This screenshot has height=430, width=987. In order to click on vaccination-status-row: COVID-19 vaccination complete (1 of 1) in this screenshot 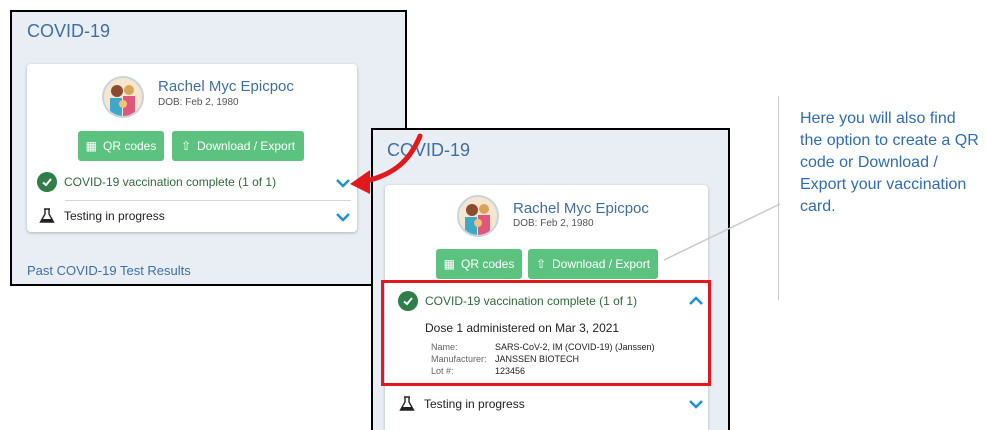, I will do `click(156, 182)`.